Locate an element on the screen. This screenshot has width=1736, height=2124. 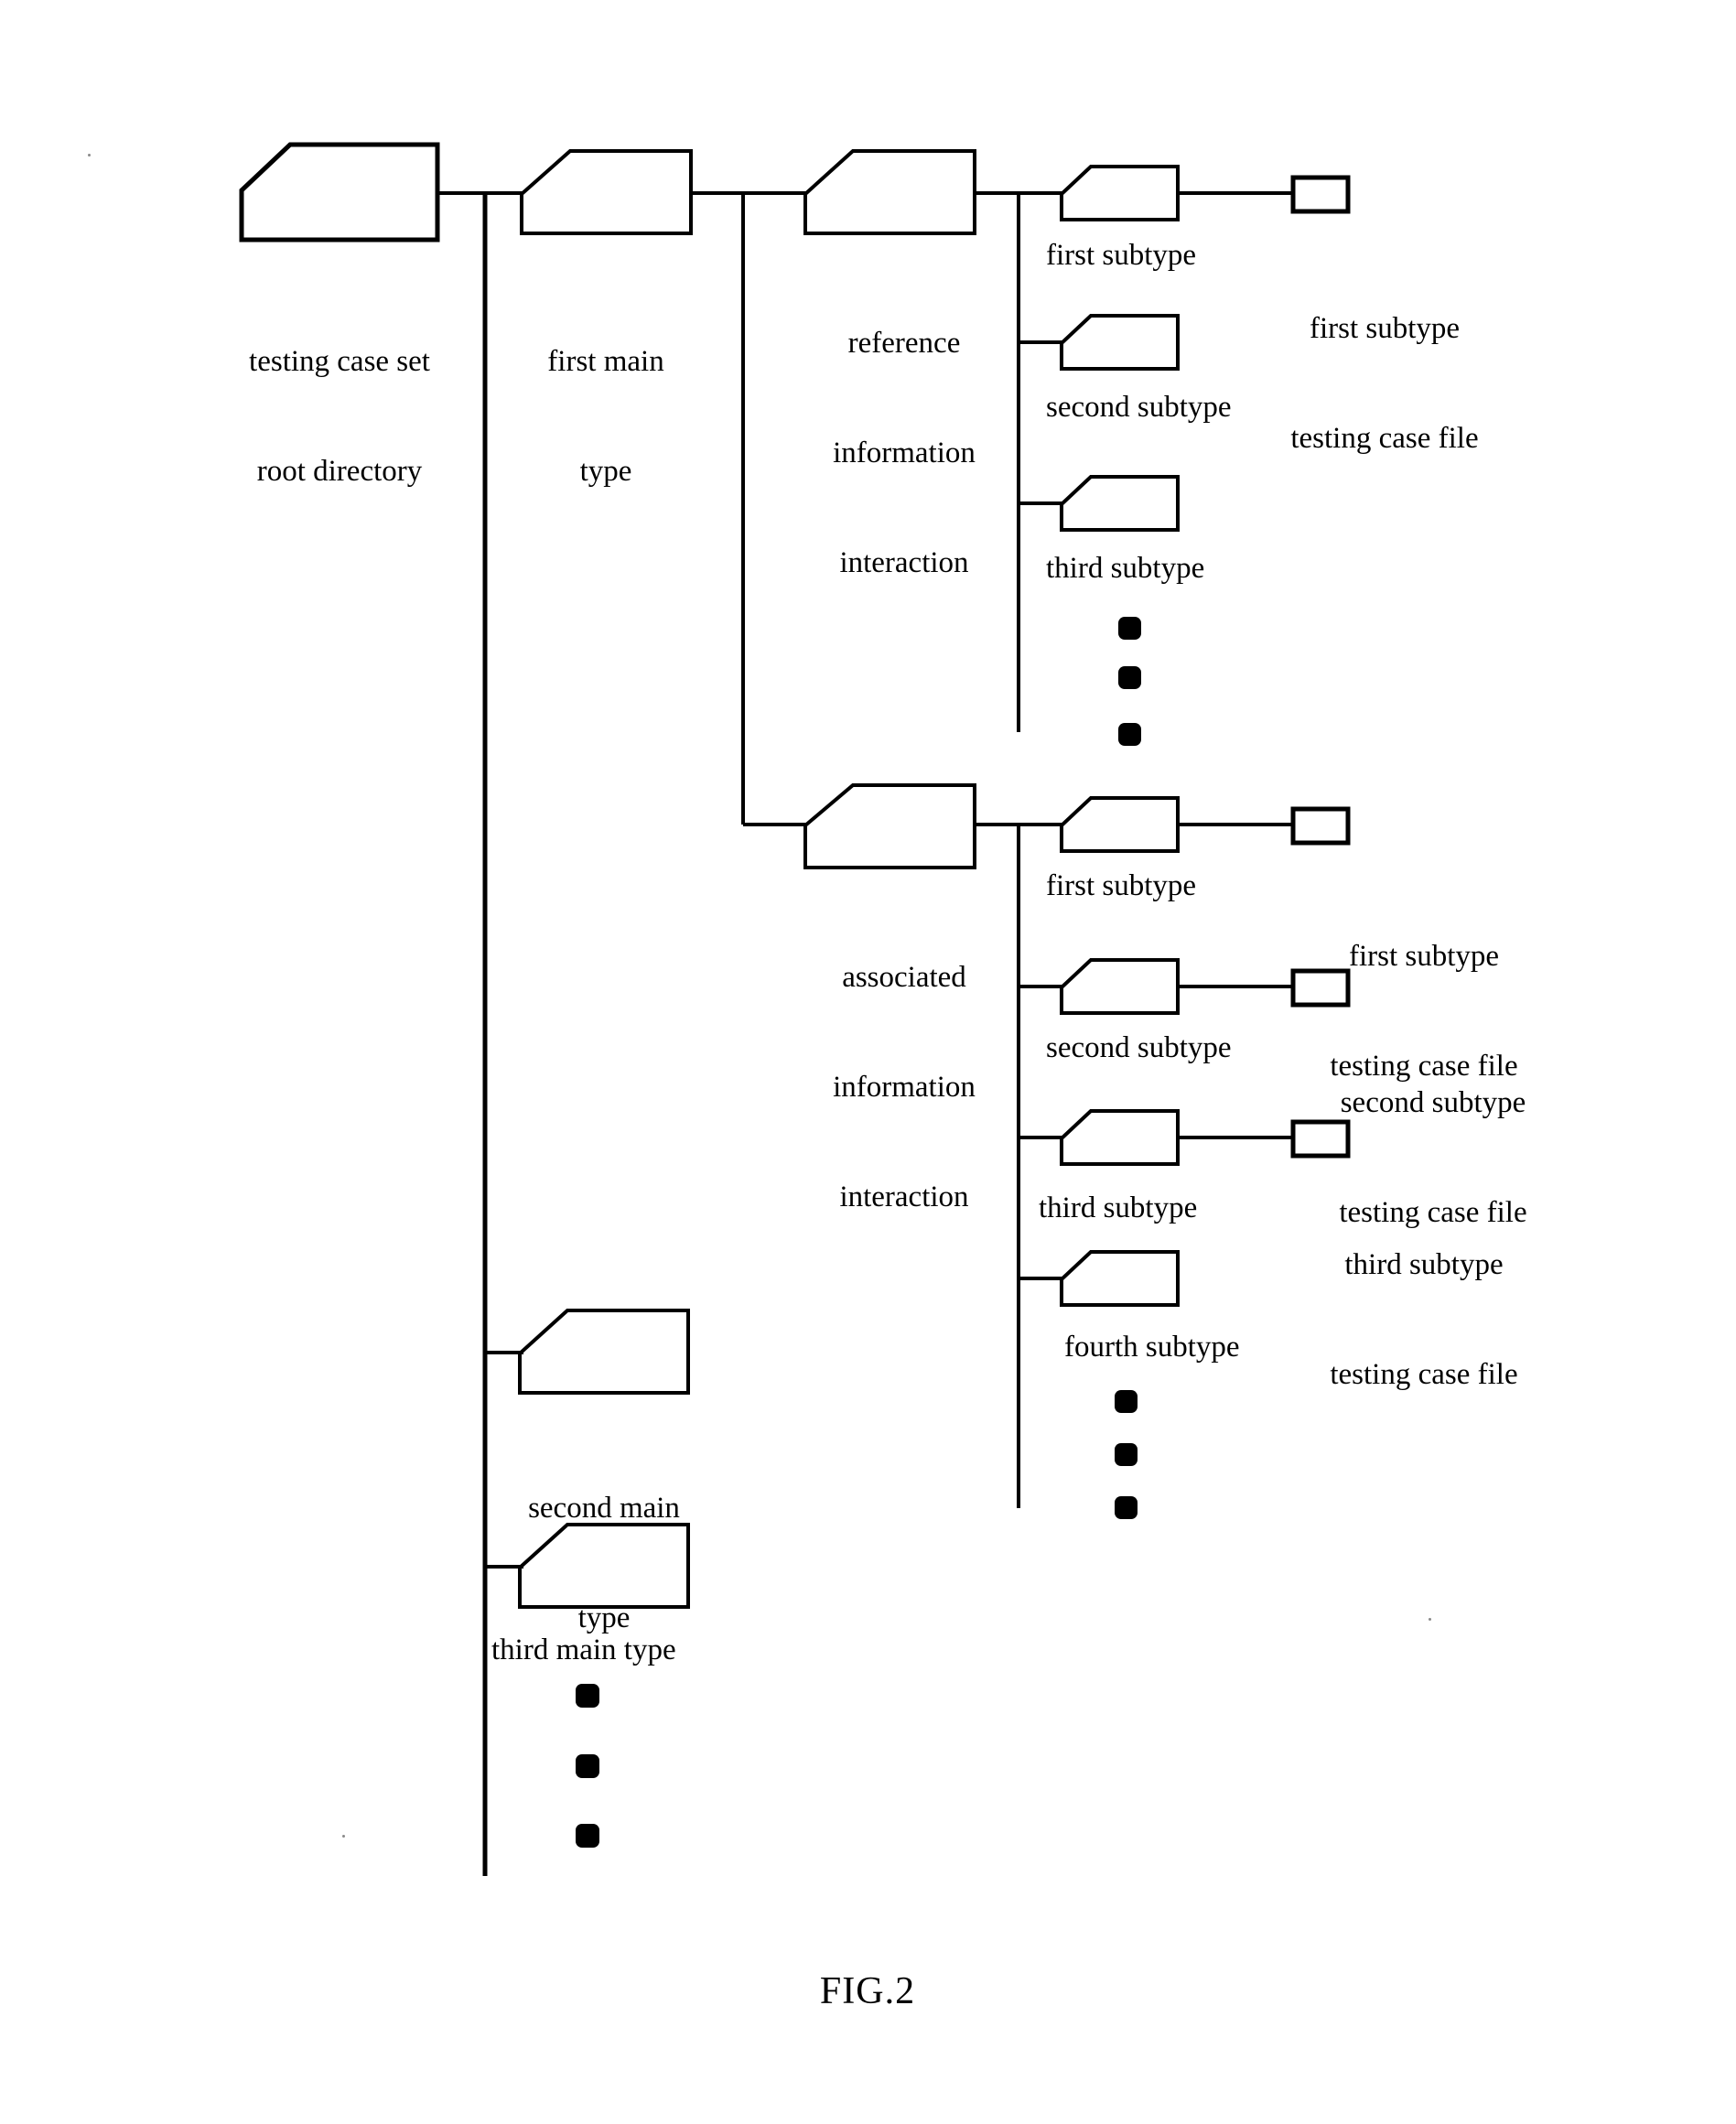
label-associated-subtype-2-file-line1: second subtype is located at coordinates (1433, 1102).